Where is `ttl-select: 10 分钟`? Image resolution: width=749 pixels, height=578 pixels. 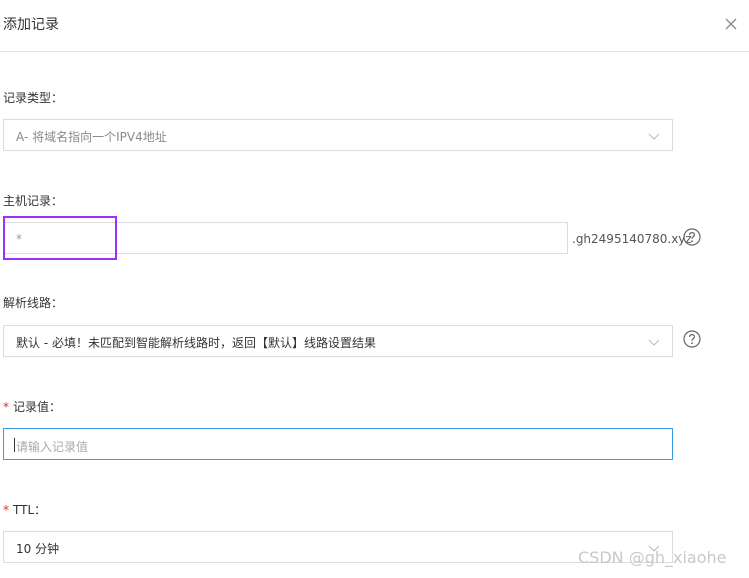 ttl-select: 10 分钟 is located at coordinates (338, 547).